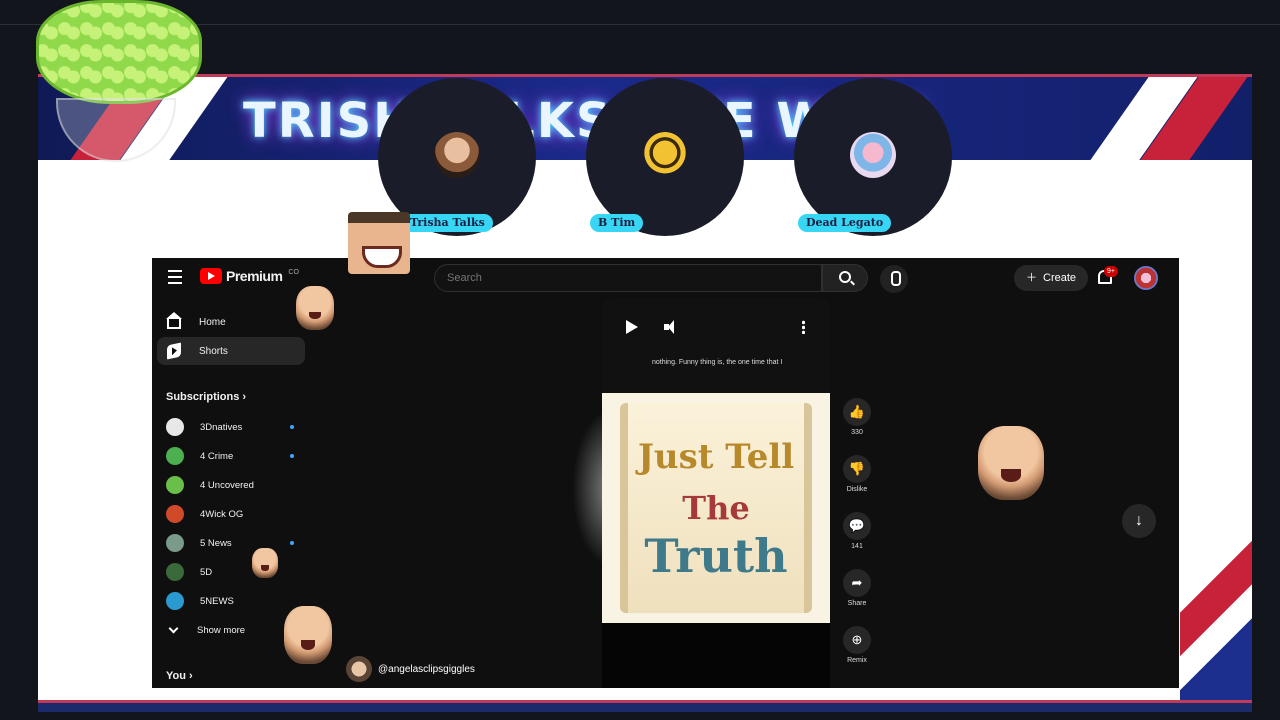 Image resolution: width=1280 pixels, height=720 pixels. I want to click on subscription-label: 3Dnatives, so click(221, 427).